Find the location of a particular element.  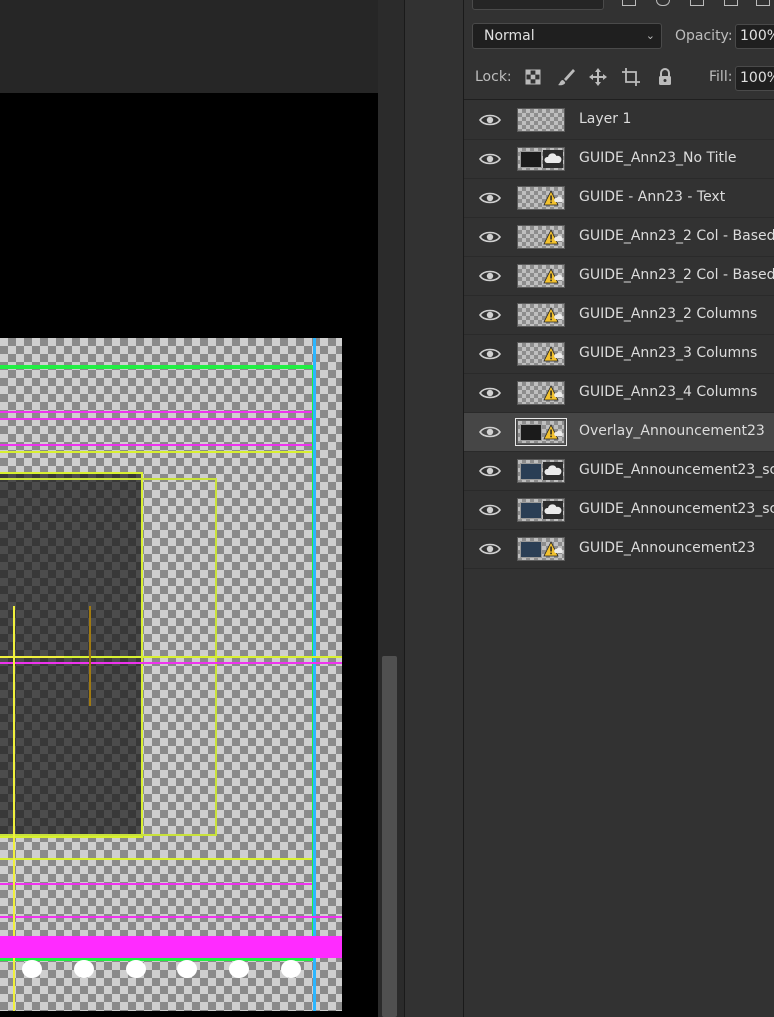

filter-adjustment-icon is located at coordinates (663, 3).